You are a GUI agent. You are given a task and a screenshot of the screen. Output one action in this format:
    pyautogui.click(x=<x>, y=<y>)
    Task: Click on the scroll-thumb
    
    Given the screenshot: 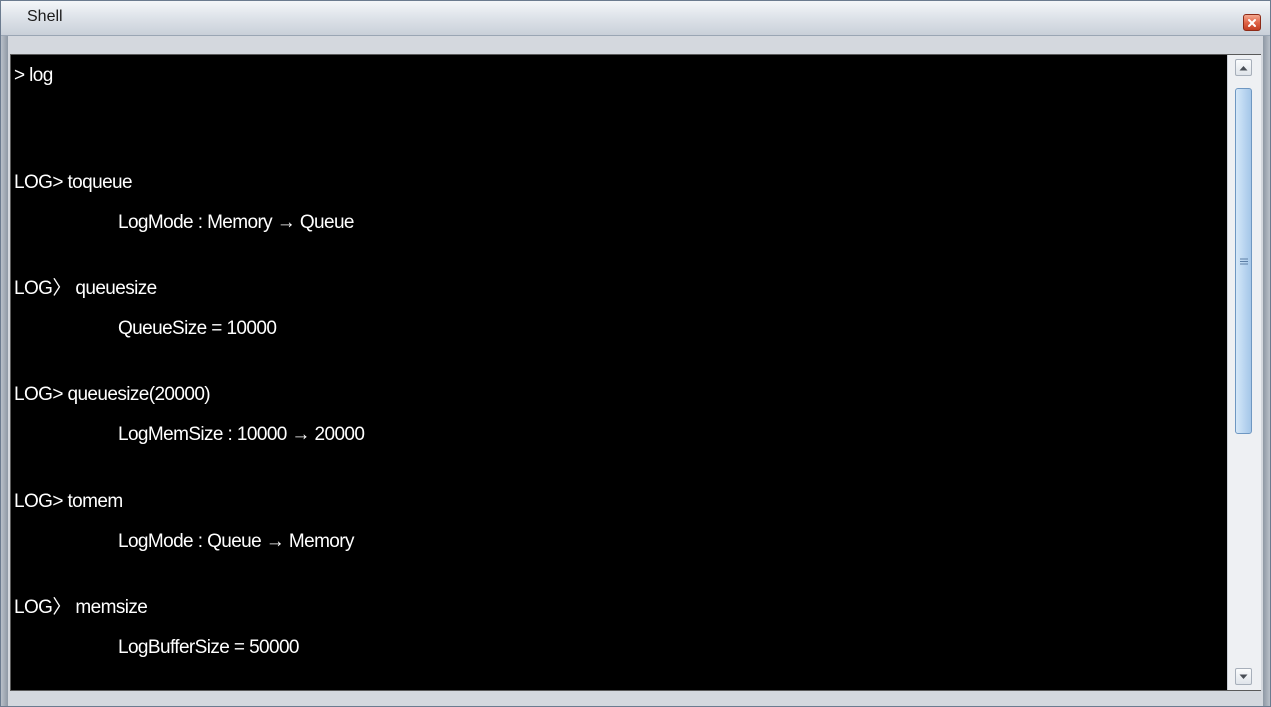 What is the action you would take?
    pyautogui.click(x=1243, y=261)
    